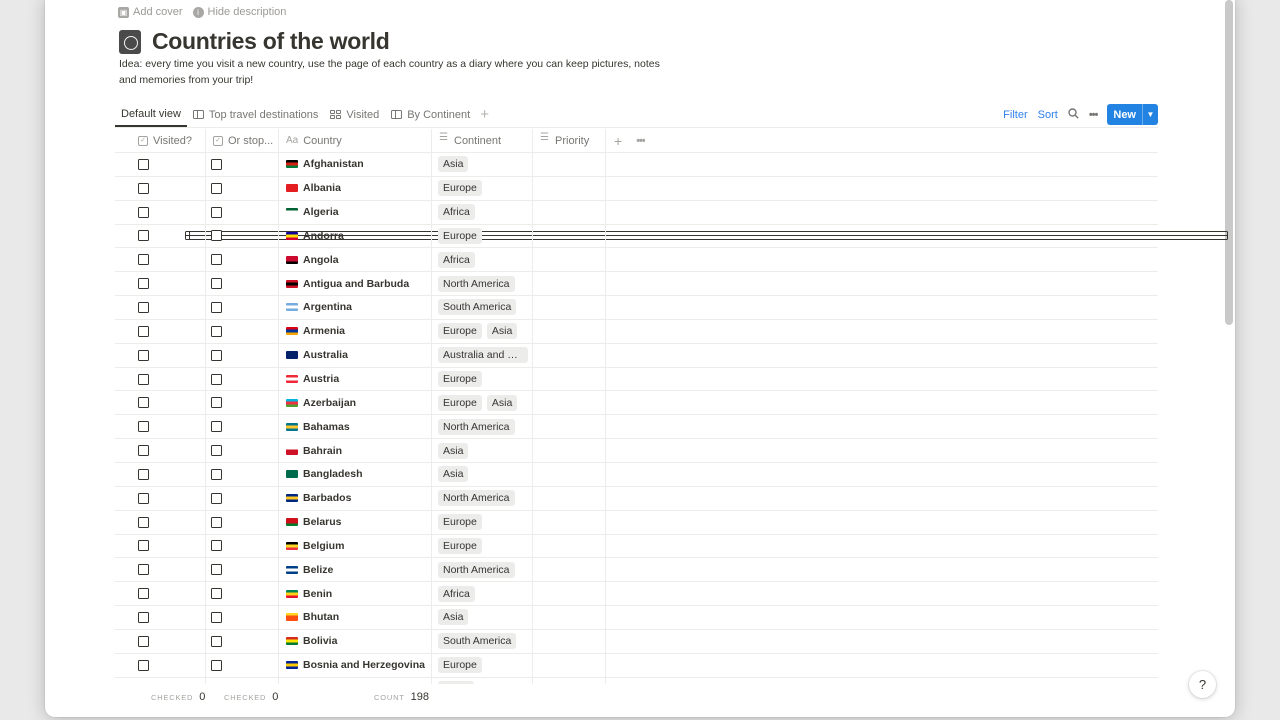  I want to click on column-header-priority: Priority, so click(569, 141).